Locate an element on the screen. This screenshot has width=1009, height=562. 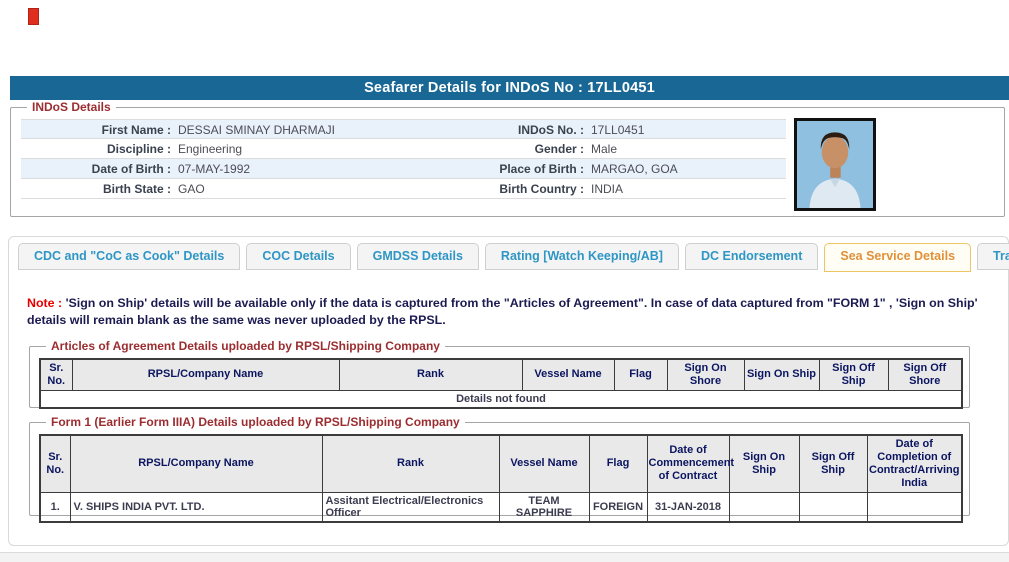
cell-vessel: TEAM SAPPHIRE is located at coordinates (544, 507).